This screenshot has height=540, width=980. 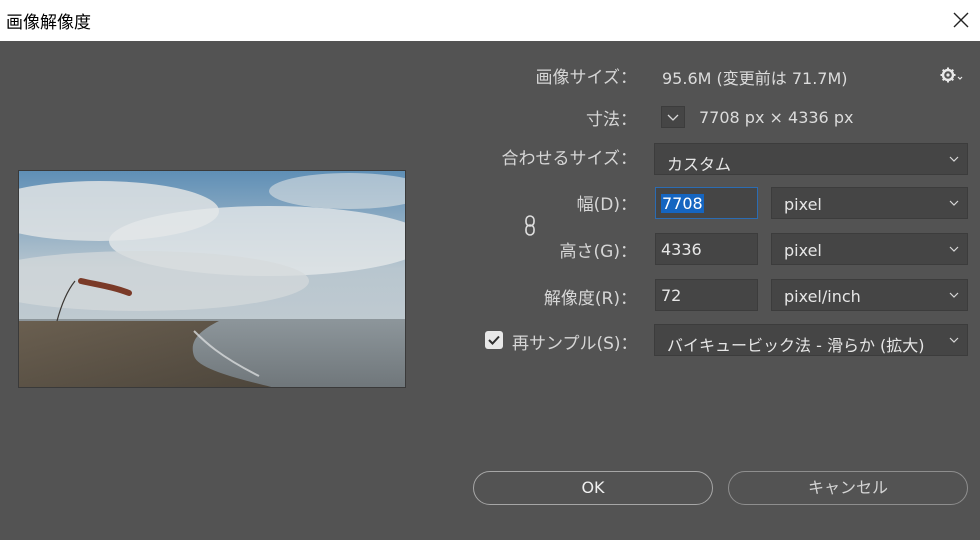 What do you see at coordinates (776, 117) in the screenshot?
I see `dimensions-value: 7708 px × 4336 px` at bounding box center [776, 117].